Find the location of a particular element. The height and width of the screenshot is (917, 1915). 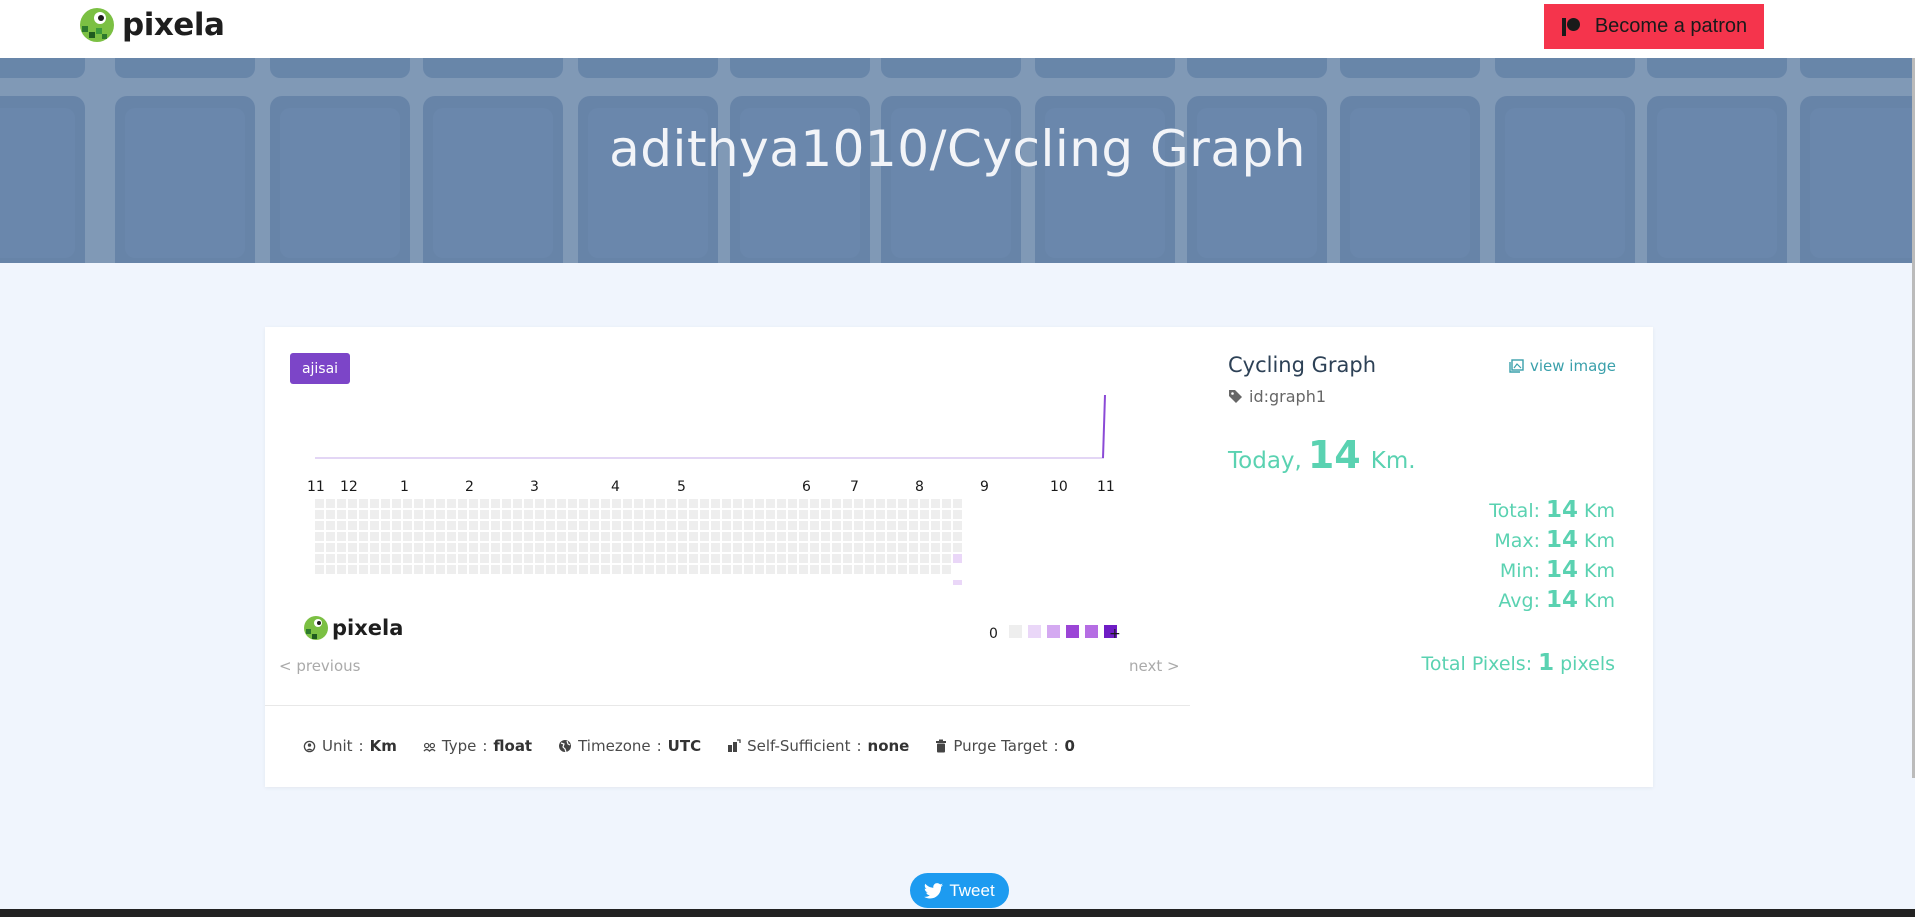

view-image-link: view image is located at coordinates (1562, 366).